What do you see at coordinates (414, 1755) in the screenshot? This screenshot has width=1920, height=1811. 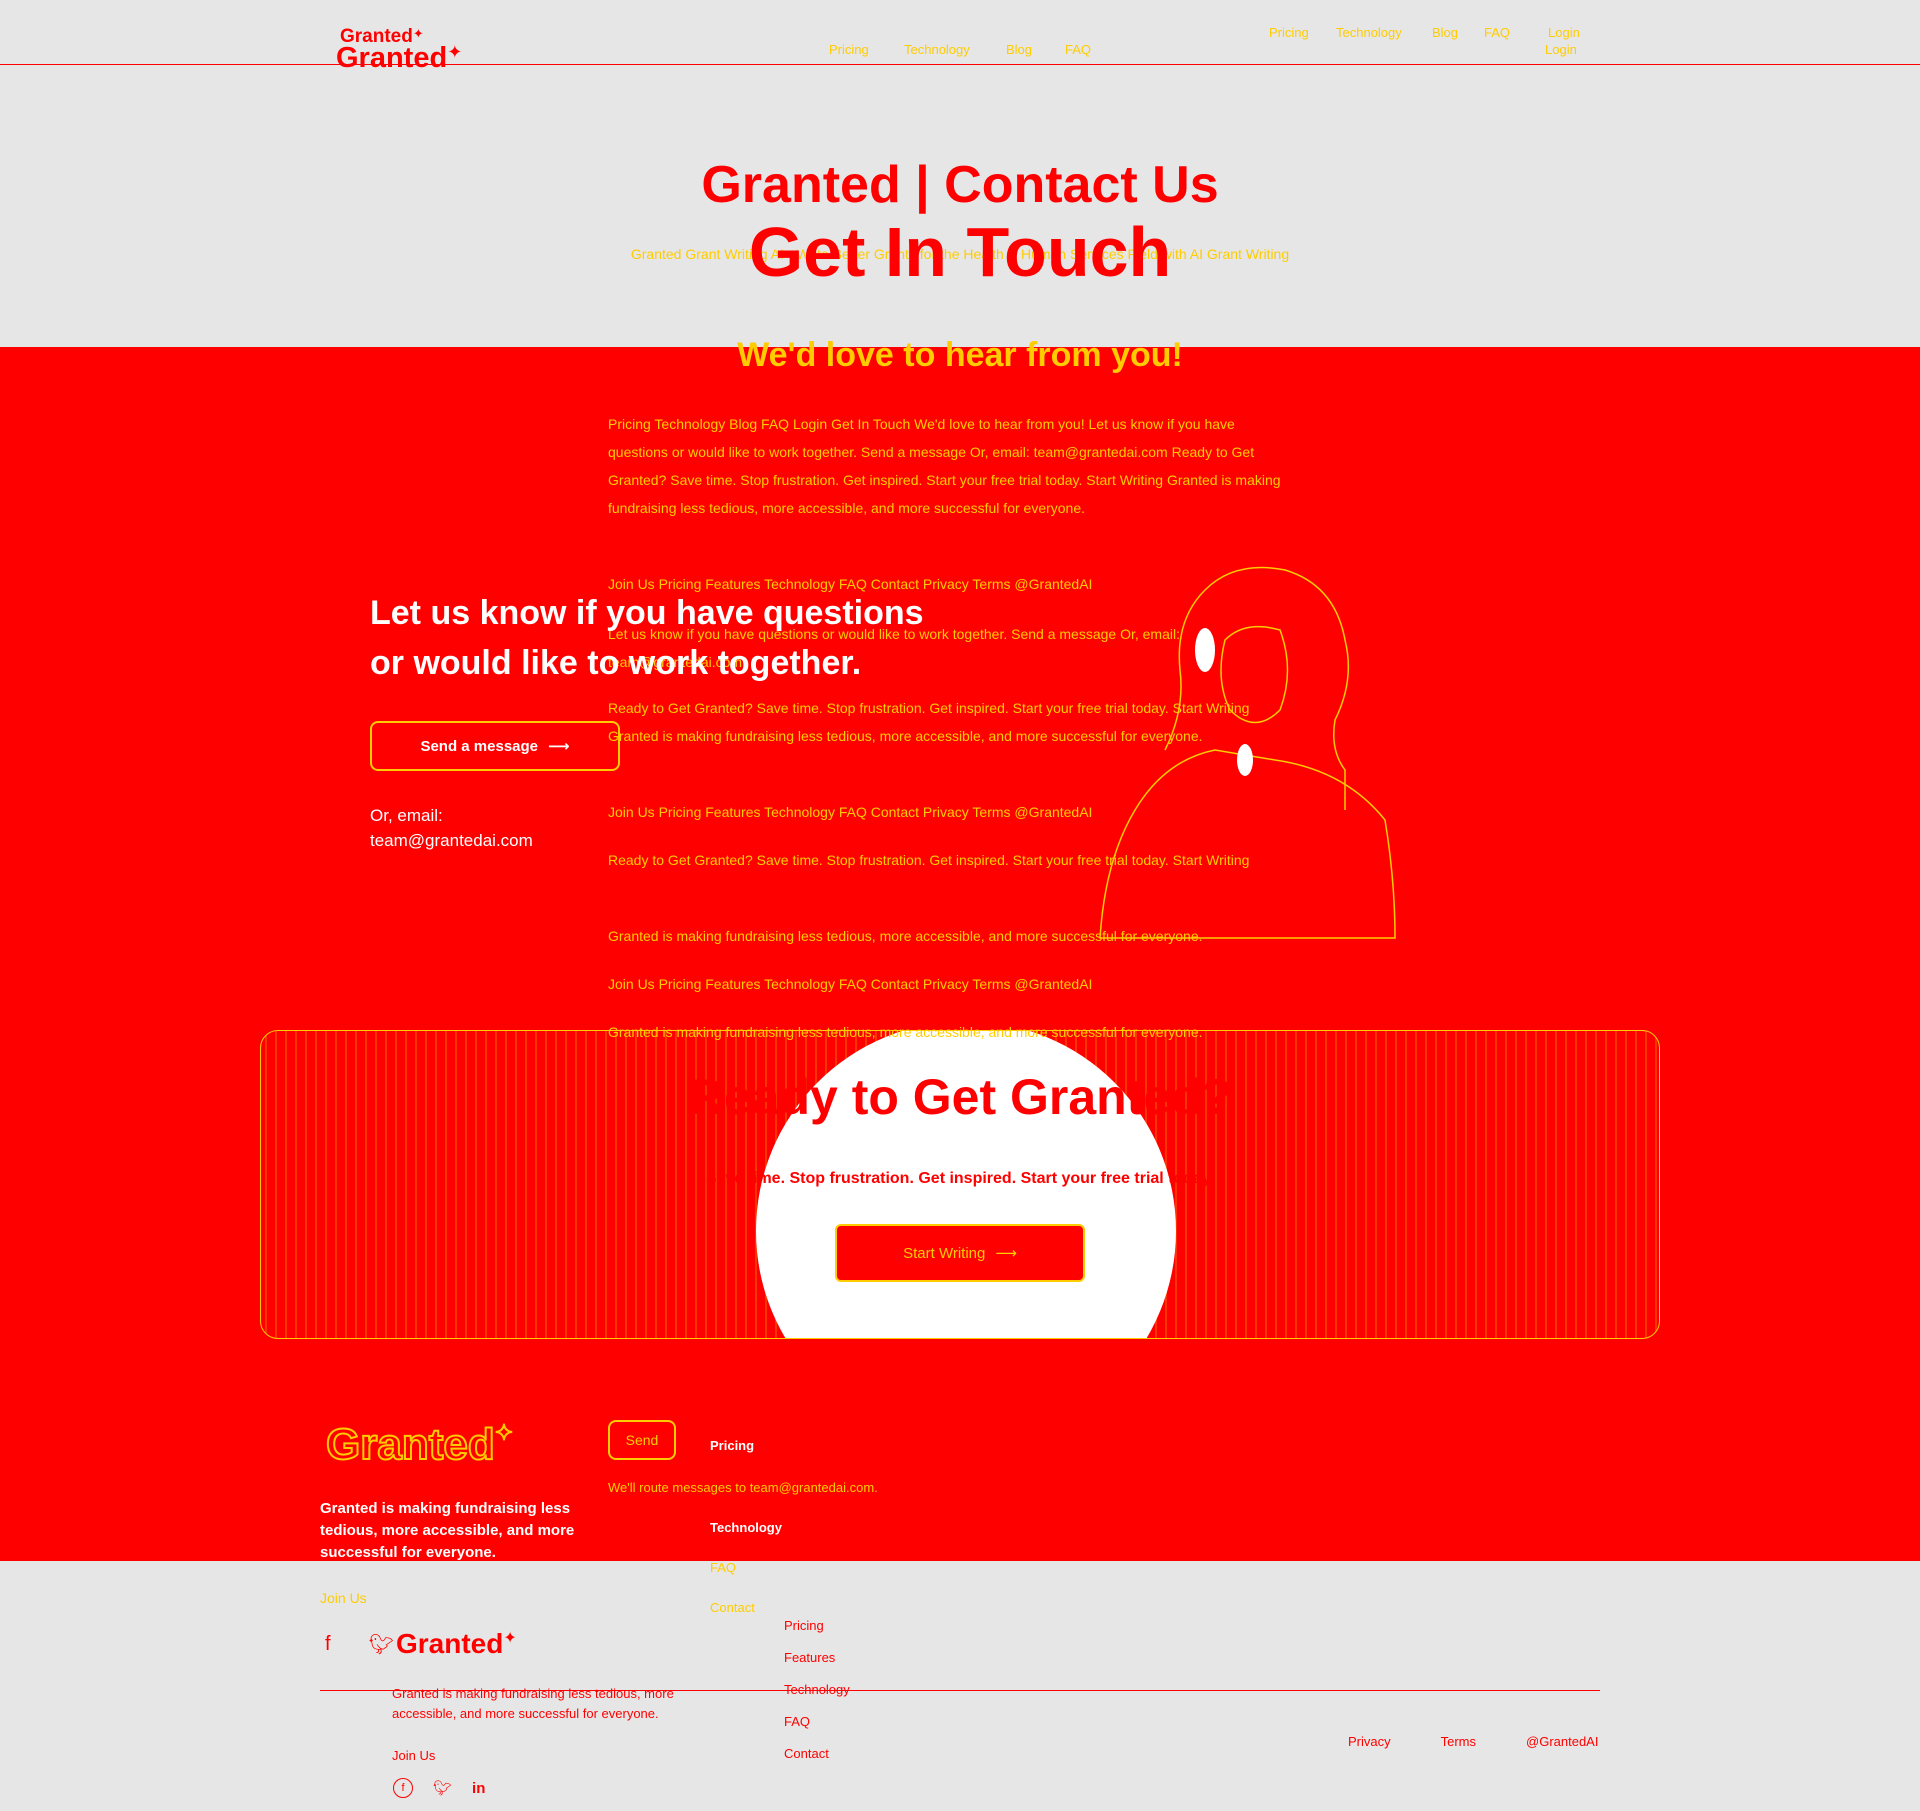 I see `join-us-label-2: Join Us` at bounding box center [414, 1755].